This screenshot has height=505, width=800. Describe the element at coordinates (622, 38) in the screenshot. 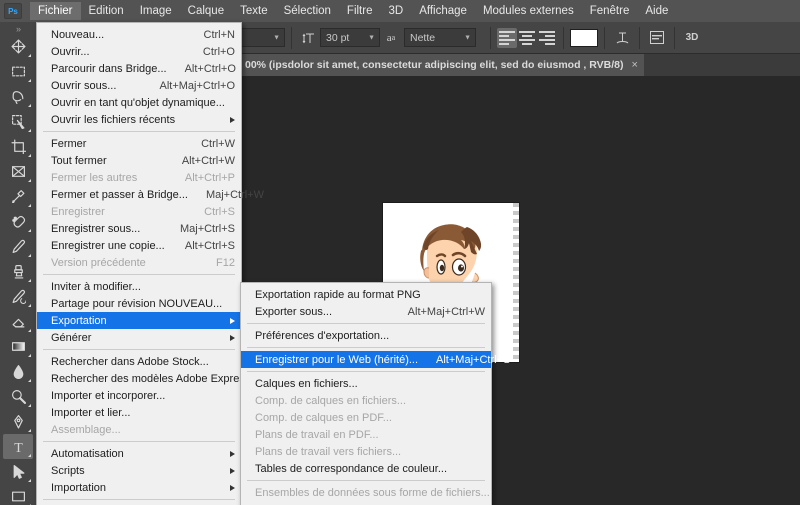

I see `warp-text-icon` at that location.